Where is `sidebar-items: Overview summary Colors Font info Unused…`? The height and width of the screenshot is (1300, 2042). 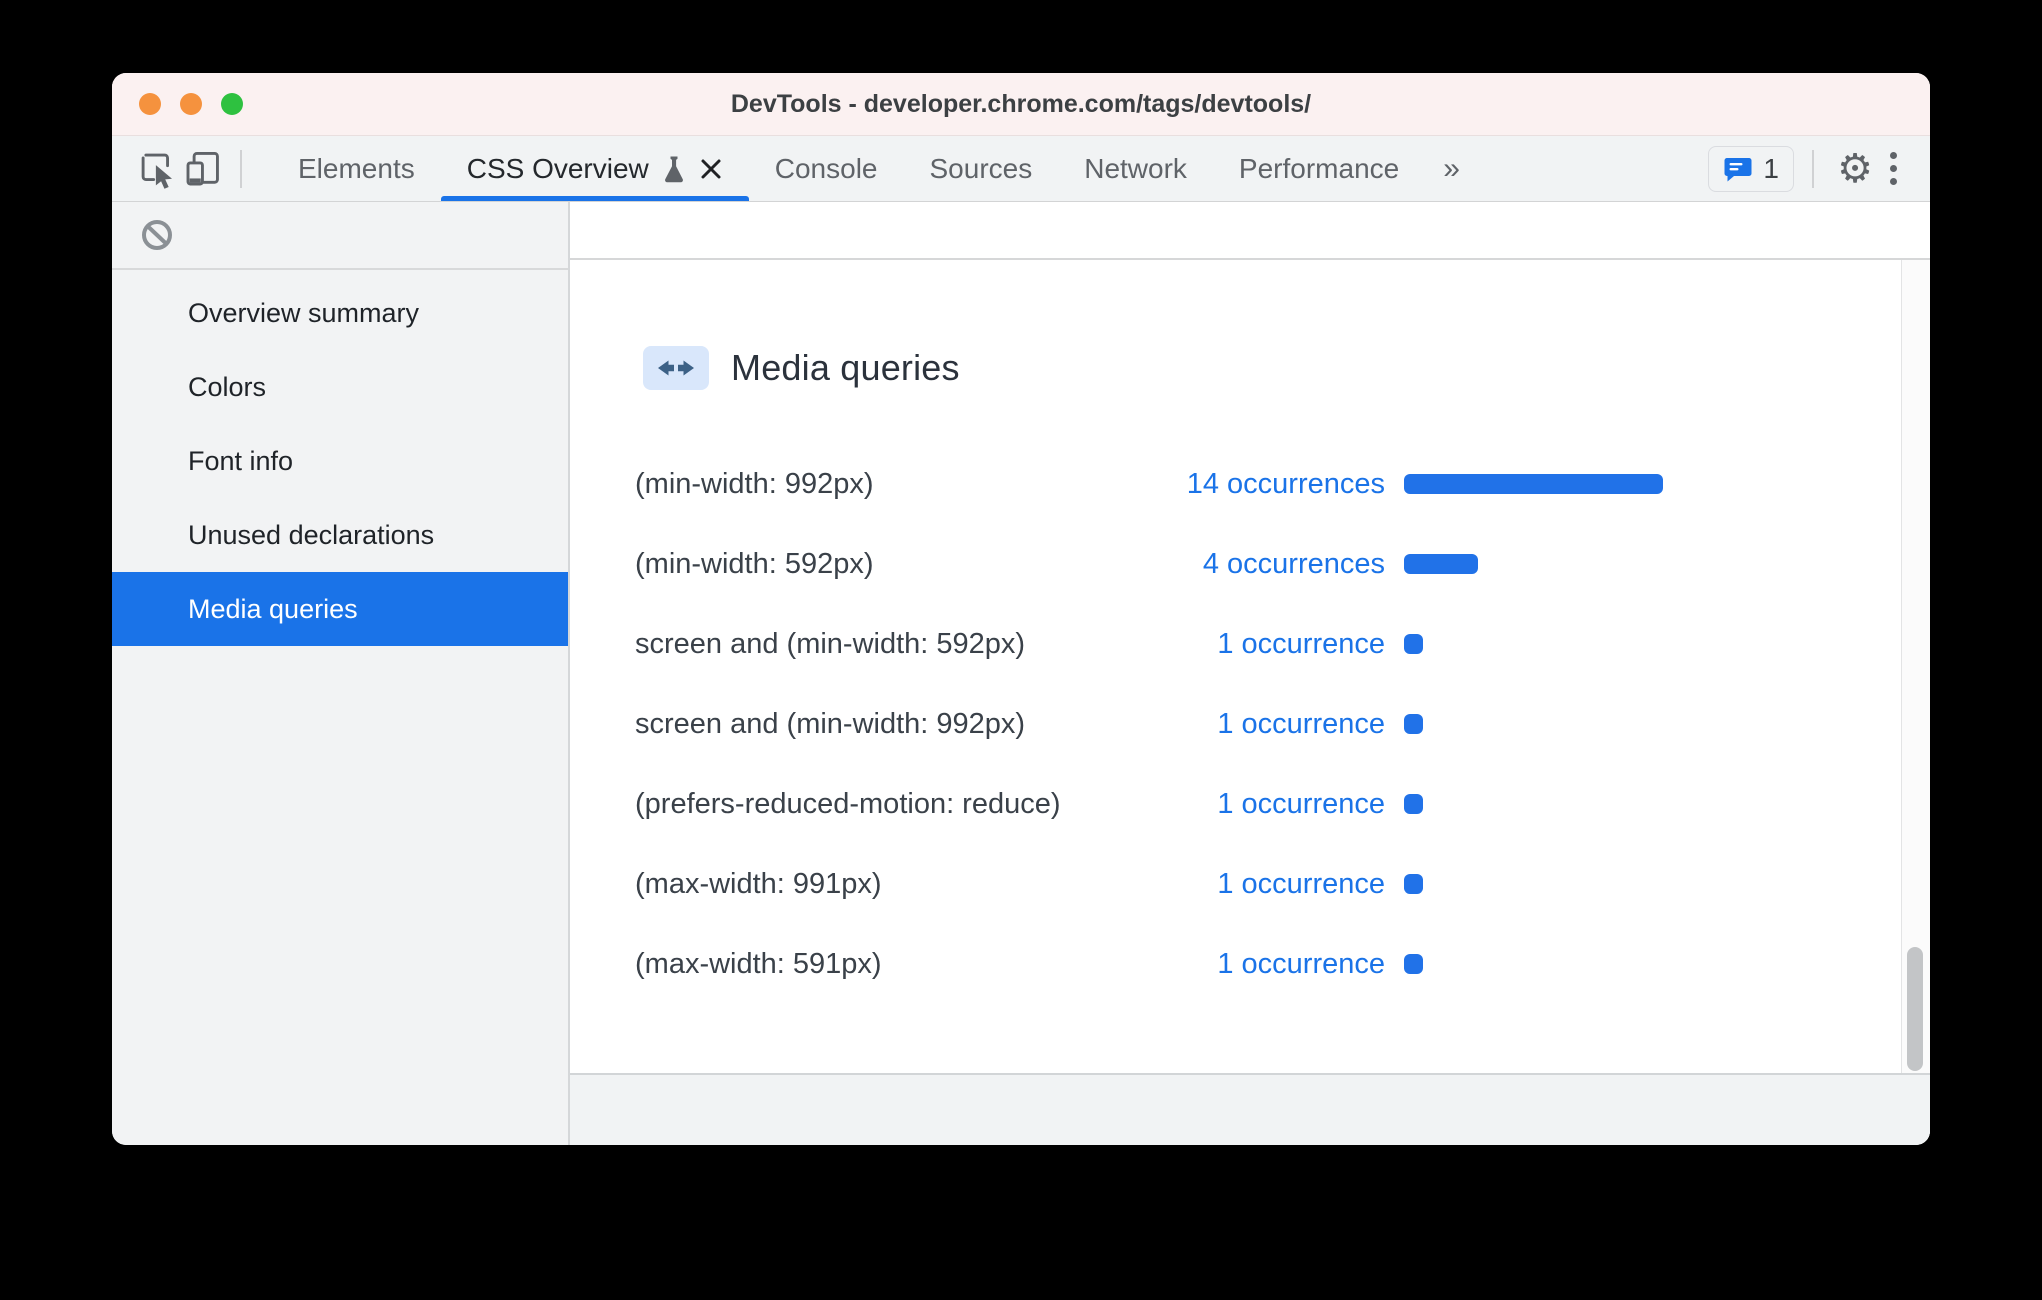
sidebar-items: Overview summary Colors Font info Unused… is located at coordinates (340, 461).